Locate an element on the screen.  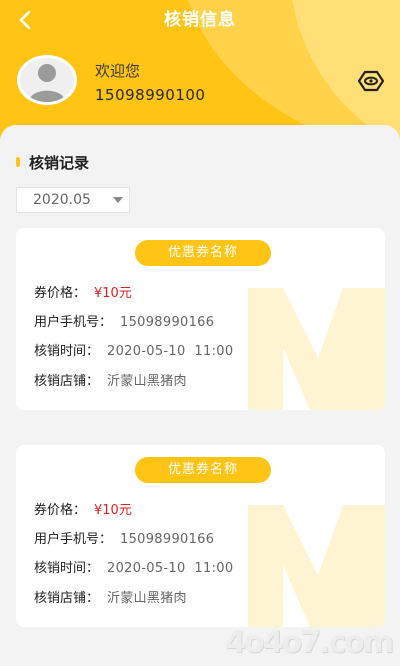
user-avatar-icon is located at coordinates (47, 80).